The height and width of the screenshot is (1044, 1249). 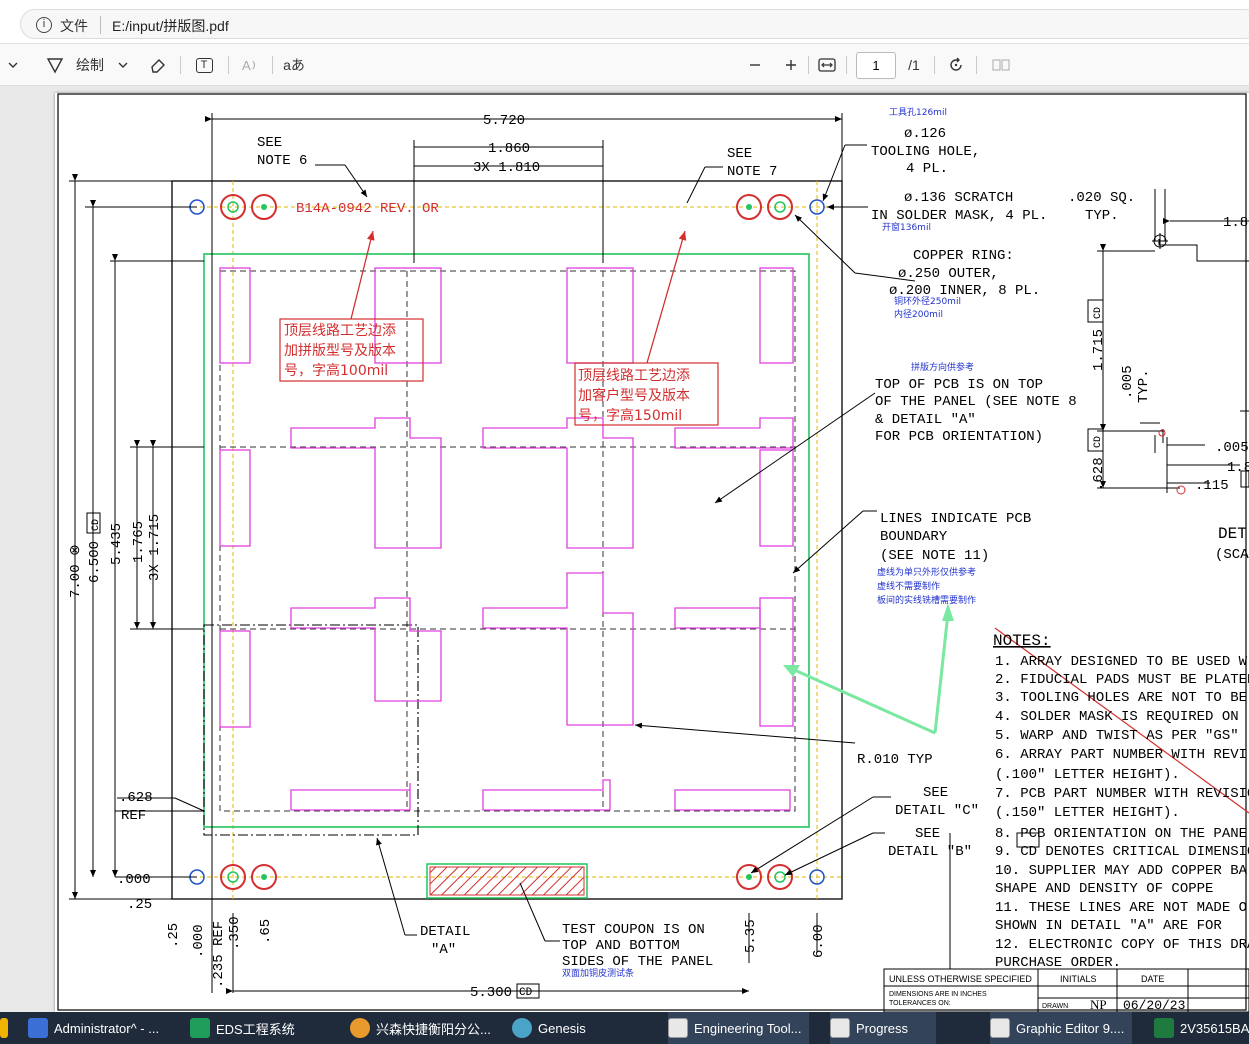 What do you see at coordinates (942, 367) in the screenshot?
I see `orient-cn: 拼版方向供参考` at bounding box center [942, 367].